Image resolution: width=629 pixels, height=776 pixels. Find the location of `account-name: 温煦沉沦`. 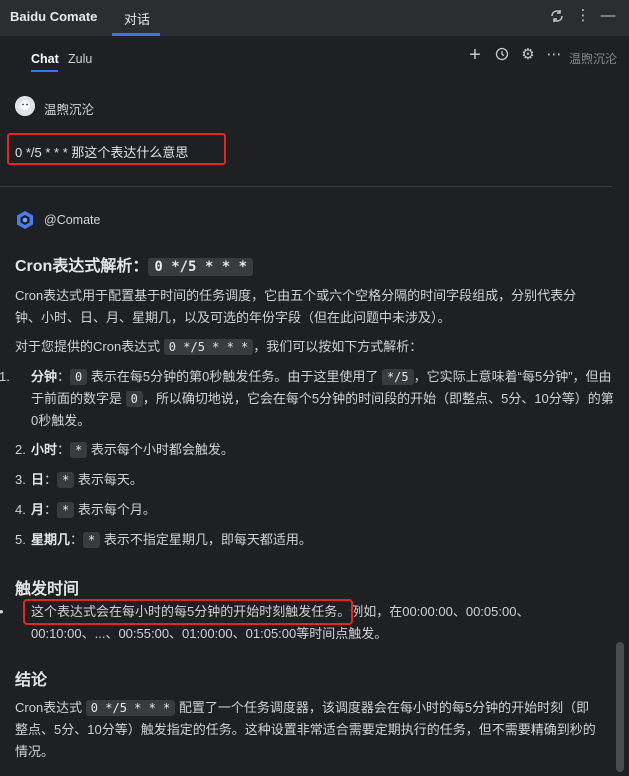

account-name: 温煦沉沦 is located at coordinates (593, 58).